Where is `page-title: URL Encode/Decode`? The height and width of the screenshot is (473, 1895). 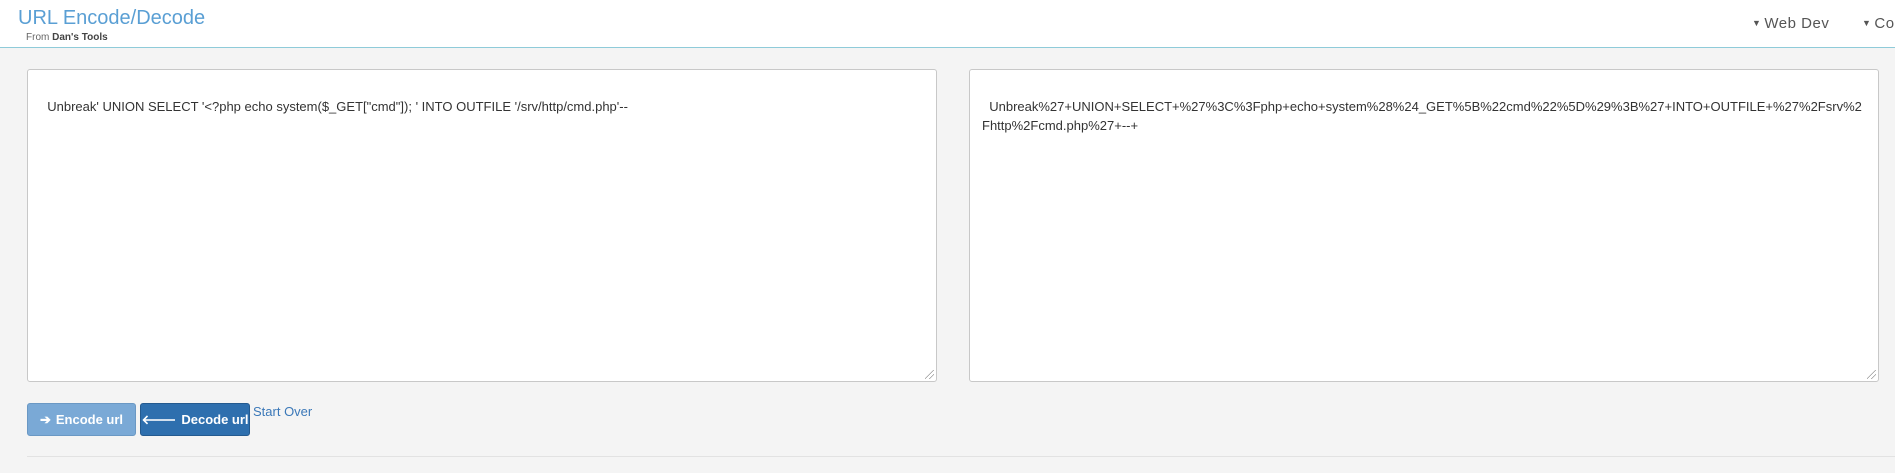 page-title: URL Encode/Decode is located at coordinates (111, 18).